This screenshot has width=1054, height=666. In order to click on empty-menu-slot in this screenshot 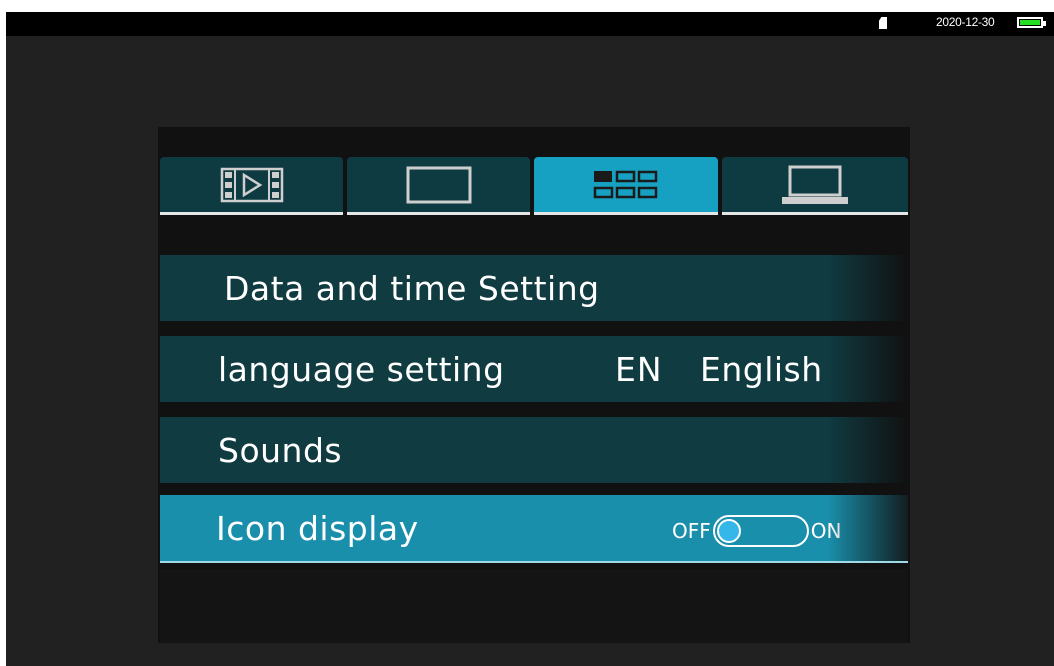, I will do `click(534, 606)`.